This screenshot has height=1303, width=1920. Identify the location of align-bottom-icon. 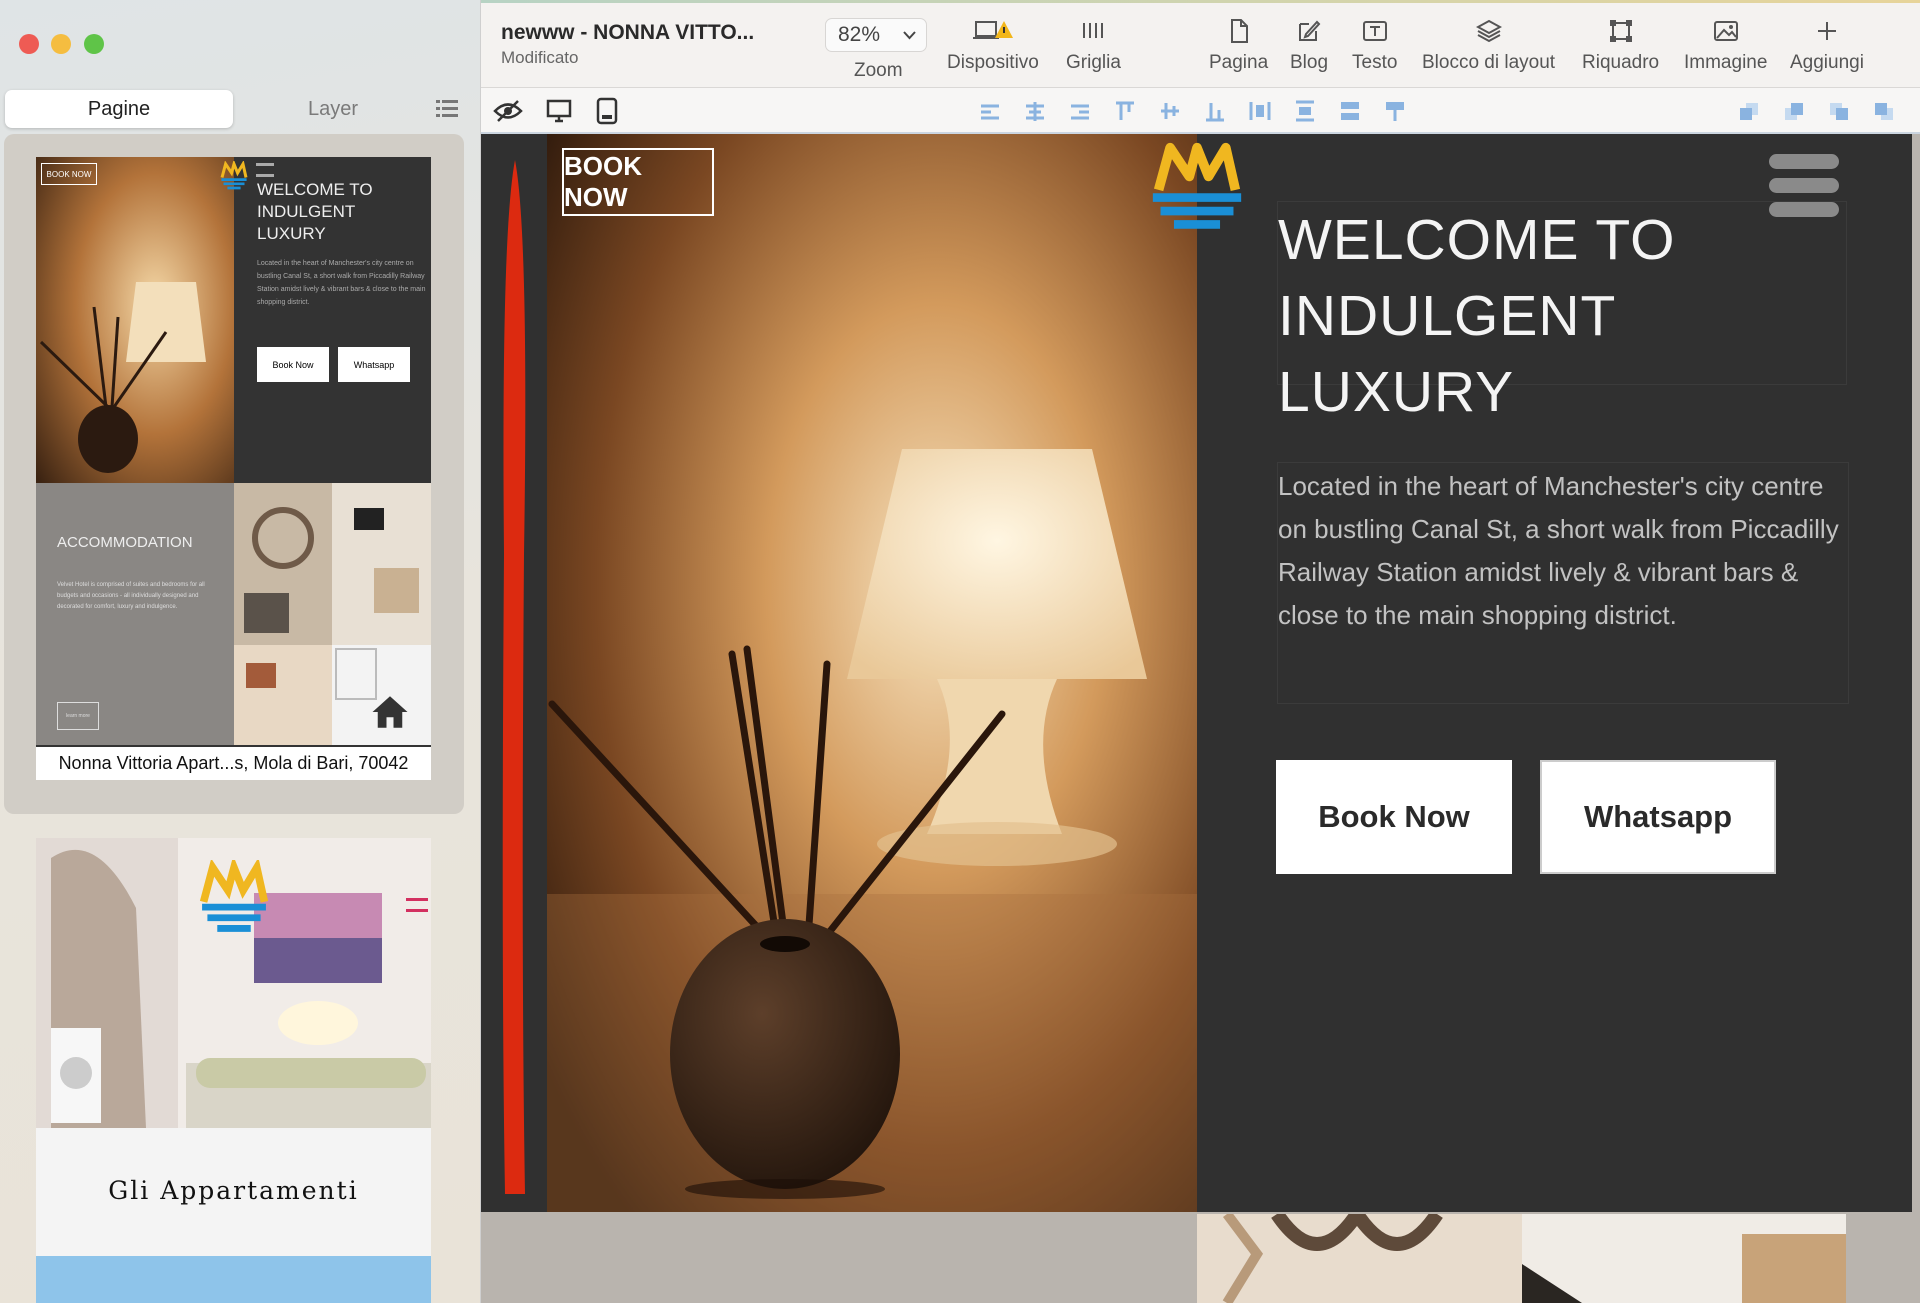
(1215, 111).